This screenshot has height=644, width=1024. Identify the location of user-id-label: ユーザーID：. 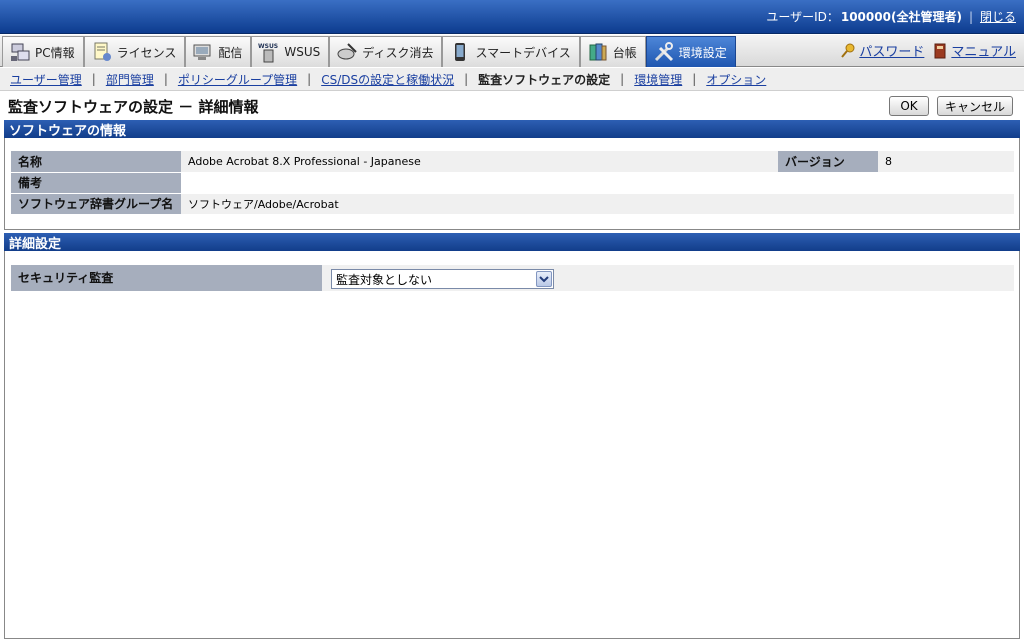
(802, 17).